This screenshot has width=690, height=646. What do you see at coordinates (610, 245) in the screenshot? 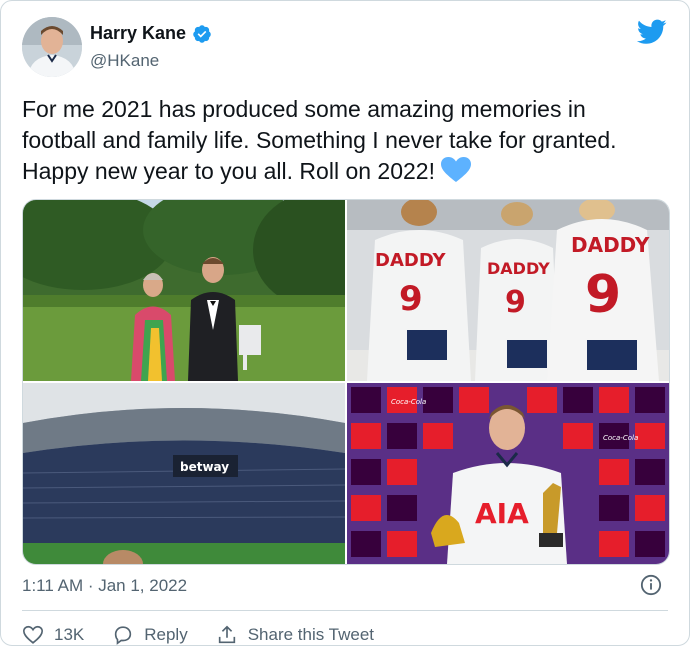
I see `shirt-text-3: DADDY` at bounding box center [610, 245].